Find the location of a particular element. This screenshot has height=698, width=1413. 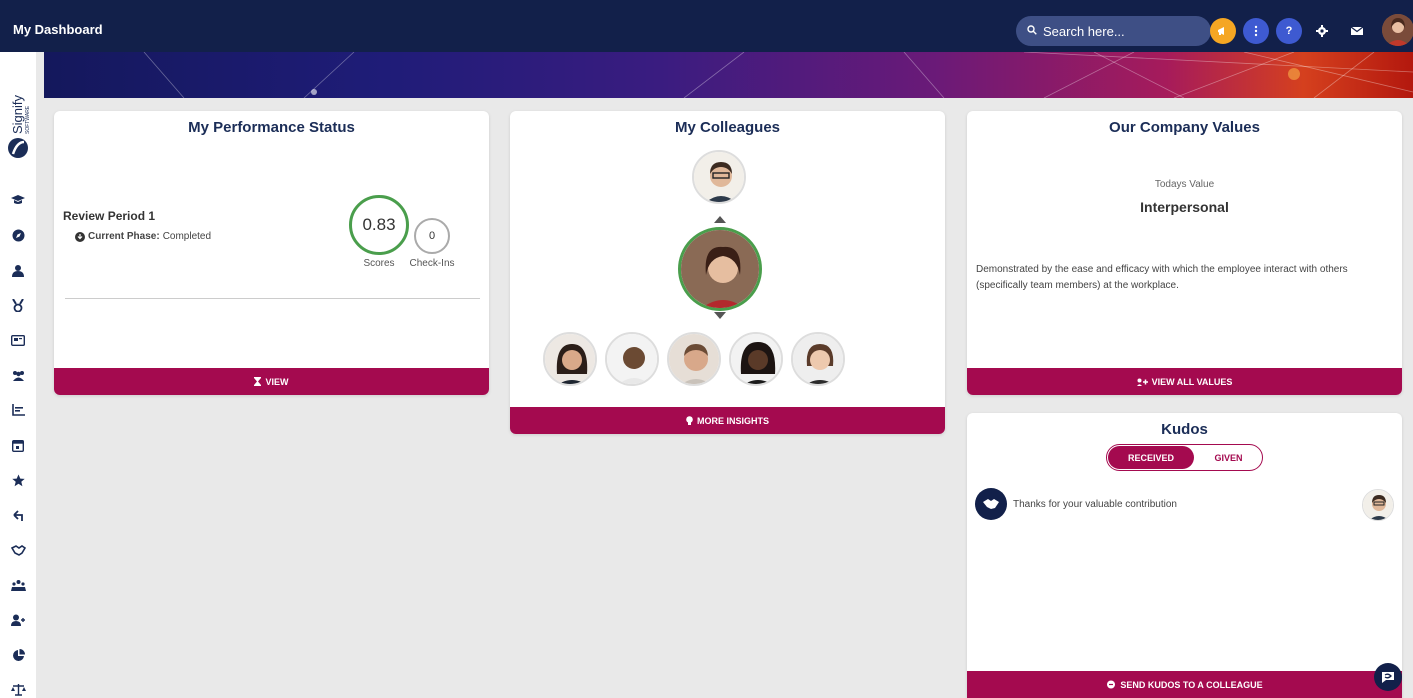

team-icon is located at coordinates (18, 375).